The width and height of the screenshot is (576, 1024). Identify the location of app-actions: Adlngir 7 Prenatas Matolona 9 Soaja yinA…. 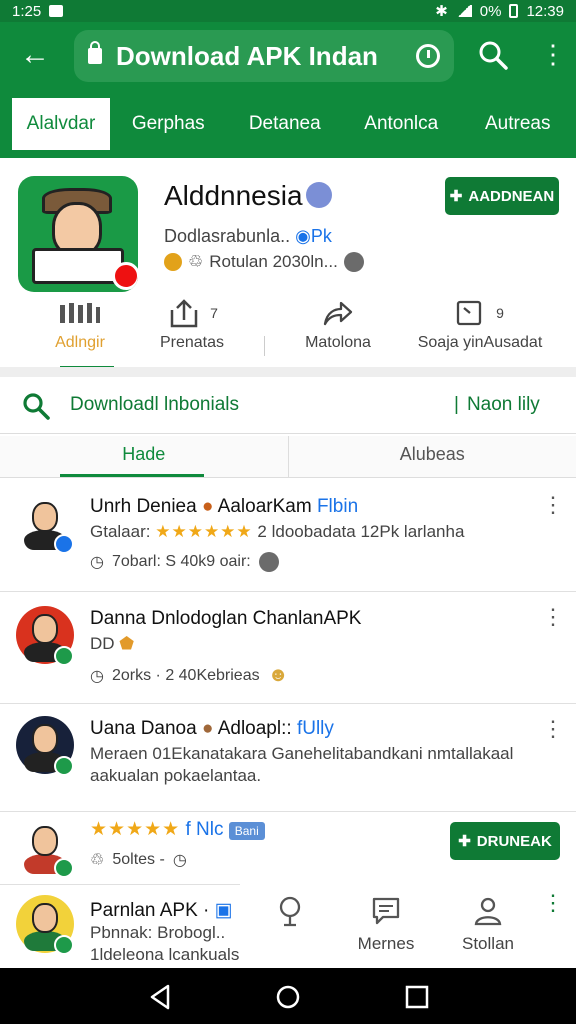
(288, 332).